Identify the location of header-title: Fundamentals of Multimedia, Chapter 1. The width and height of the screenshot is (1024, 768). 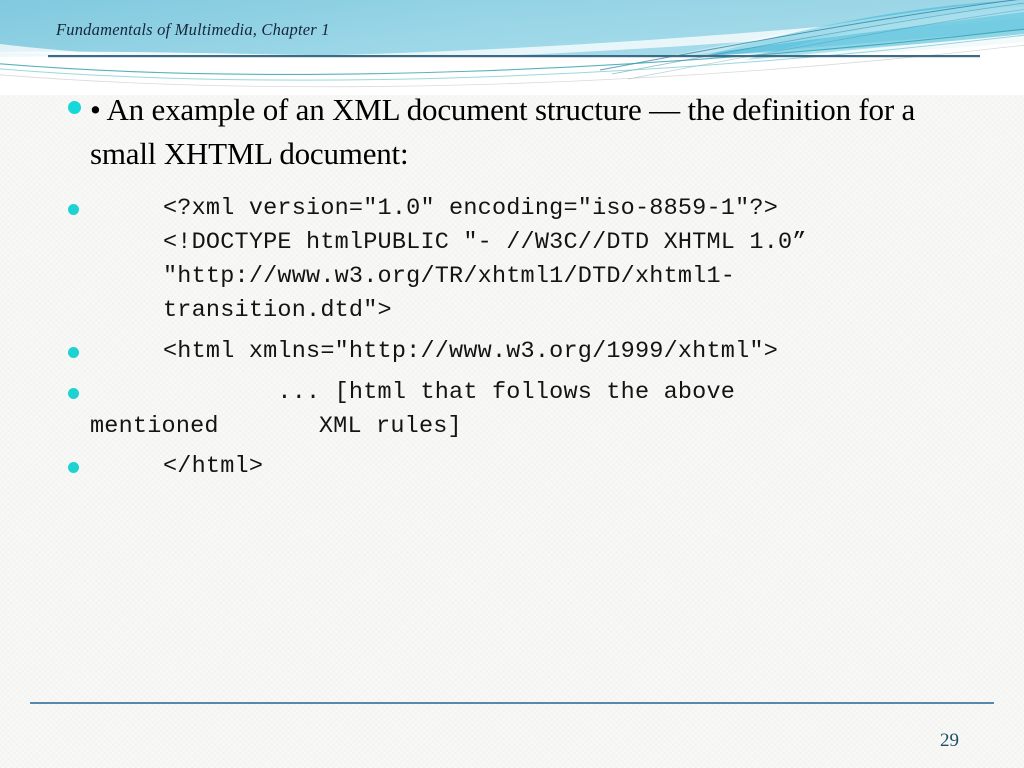
(193, 29).